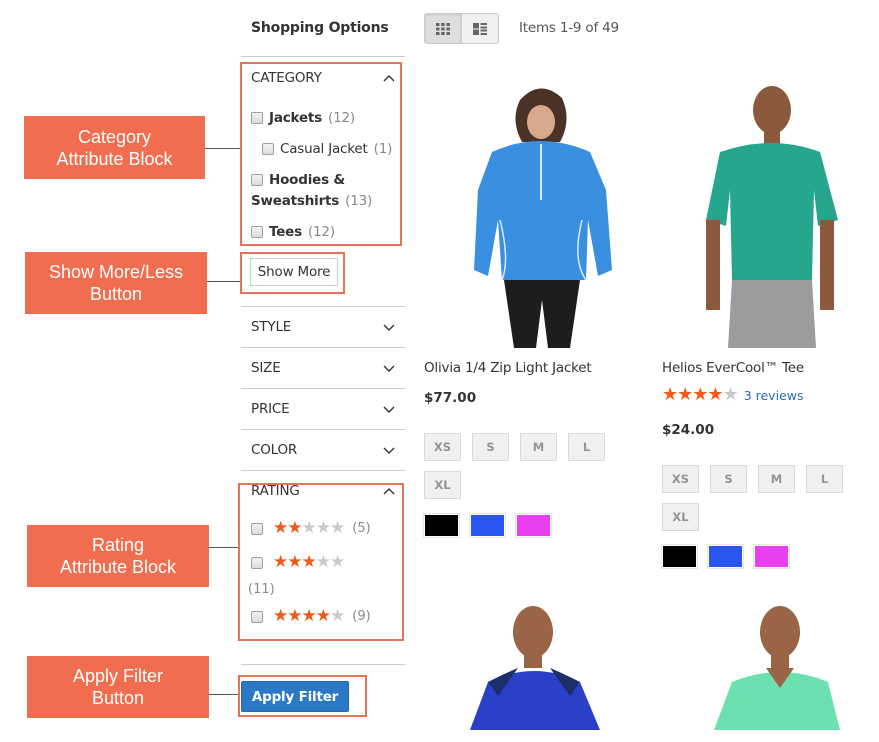  Describe the element at coordinates (508, 368) in the screenshot. I see `product-name-link: Olivia 1/4 Zip Light Jacket` at that location.